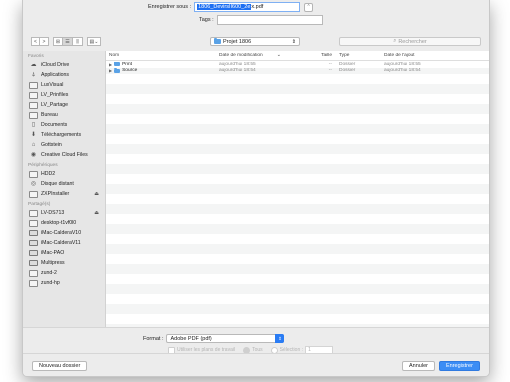 This screenshot has height=382, width=510. I want to click on chevron-left-icon: <, so click(35, 41).